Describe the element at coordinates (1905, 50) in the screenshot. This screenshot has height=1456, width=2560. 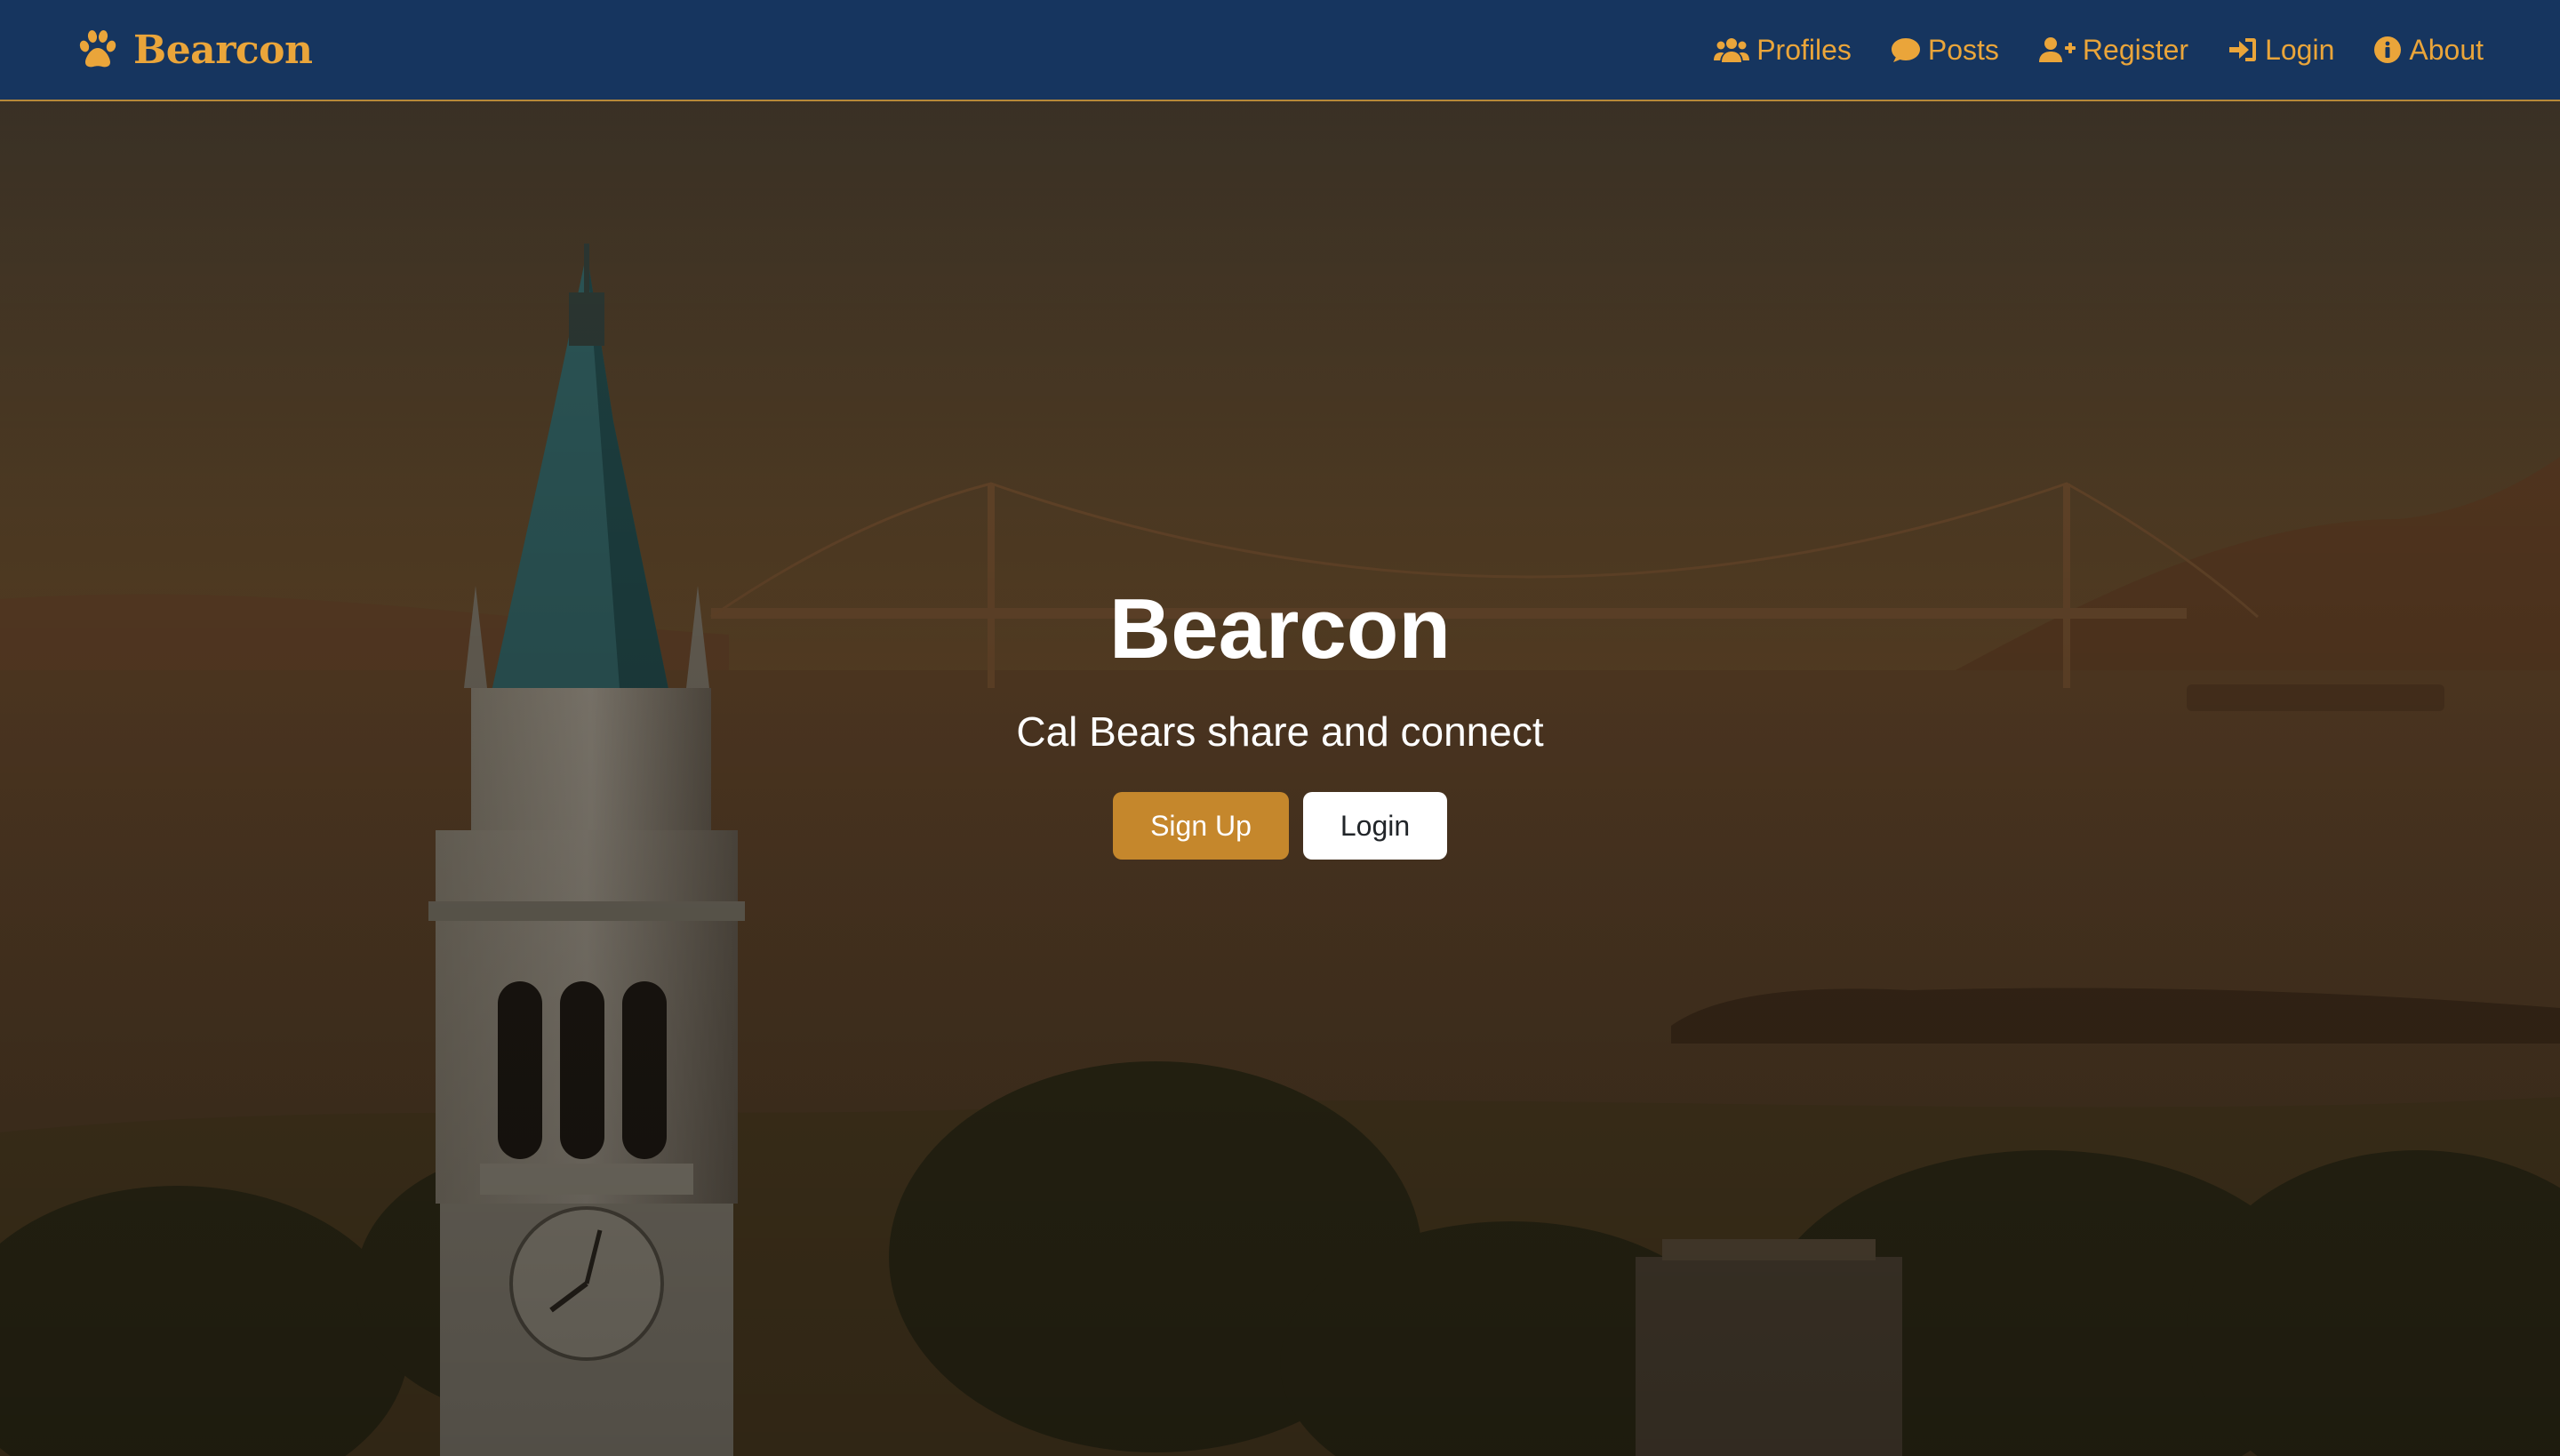
I see `comment-icon` at that location.